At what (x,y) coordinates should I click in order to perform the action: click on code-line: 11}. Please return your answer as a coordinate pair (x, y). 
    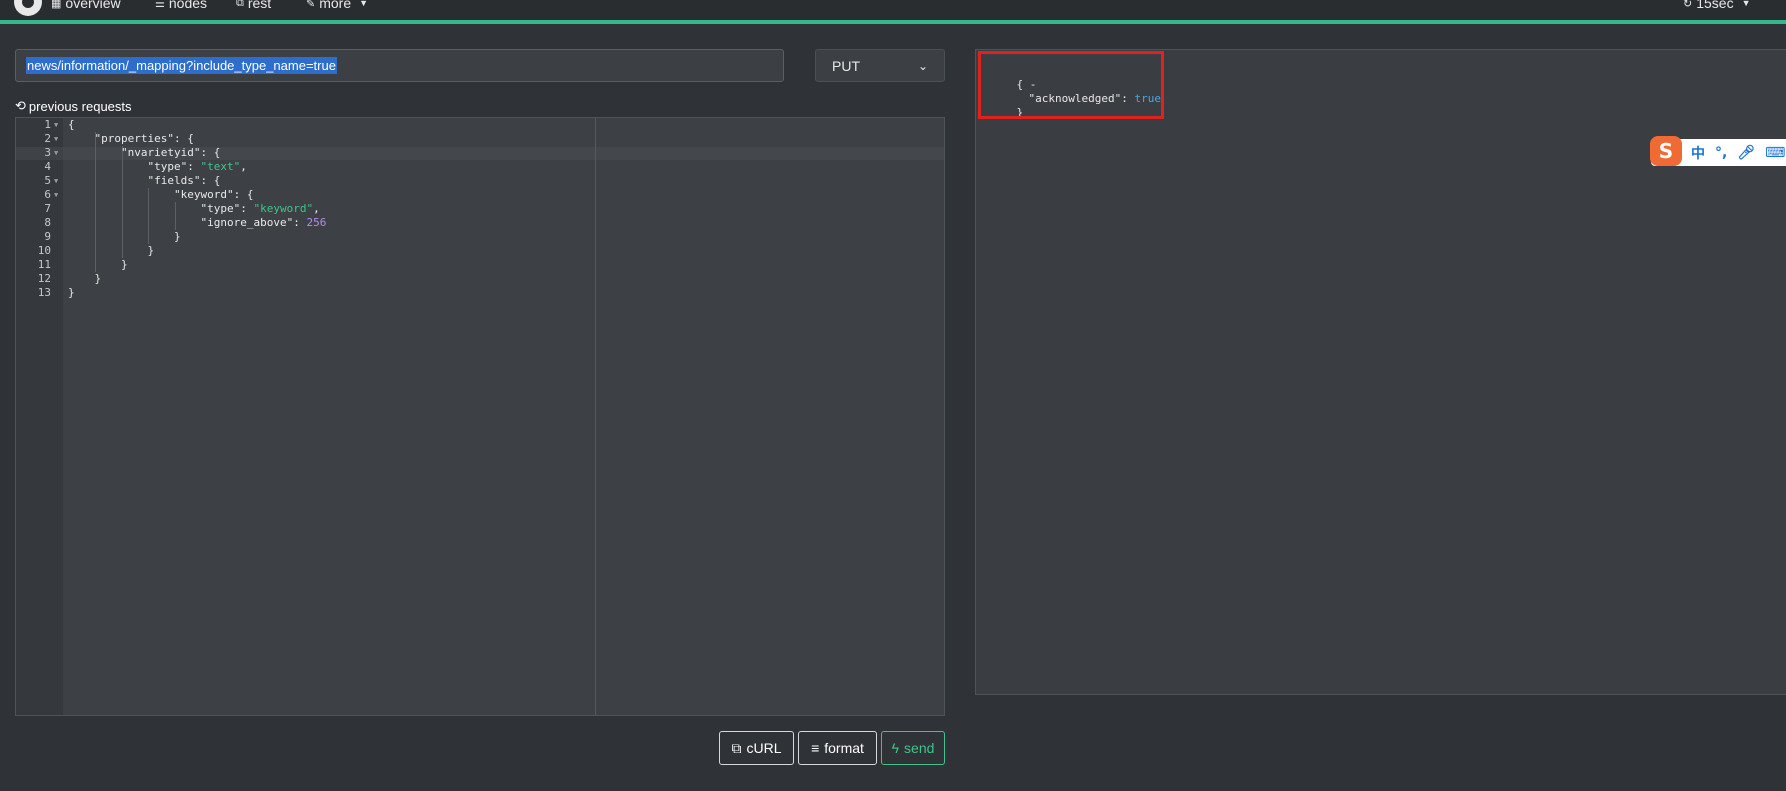
    Looking at the image, I should click on (480, 265).